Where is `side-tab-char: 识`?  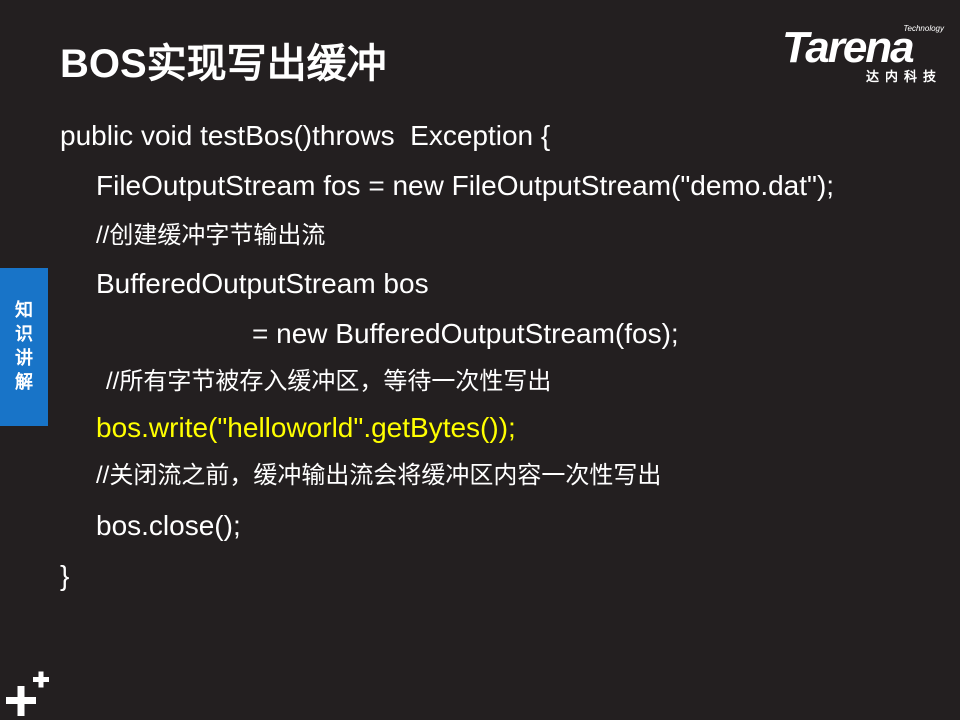
side-tab-char: 识 is located at coordinates (24, 334).